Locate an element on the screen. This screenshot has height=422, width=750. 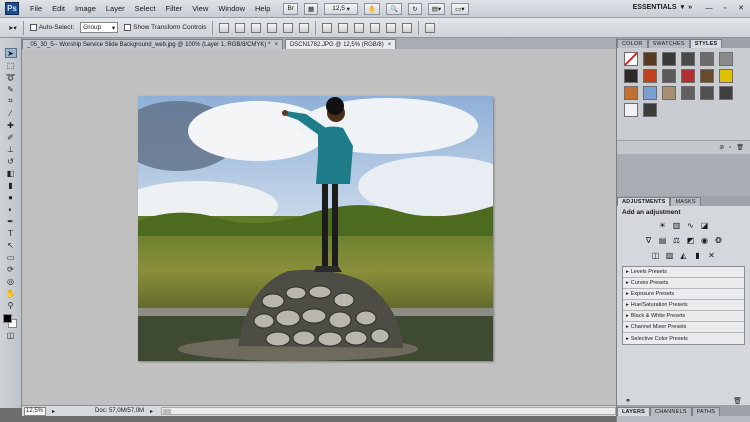
preset-selective-color: ▸ Selective Color Presets is located at coordinates (683, 338).